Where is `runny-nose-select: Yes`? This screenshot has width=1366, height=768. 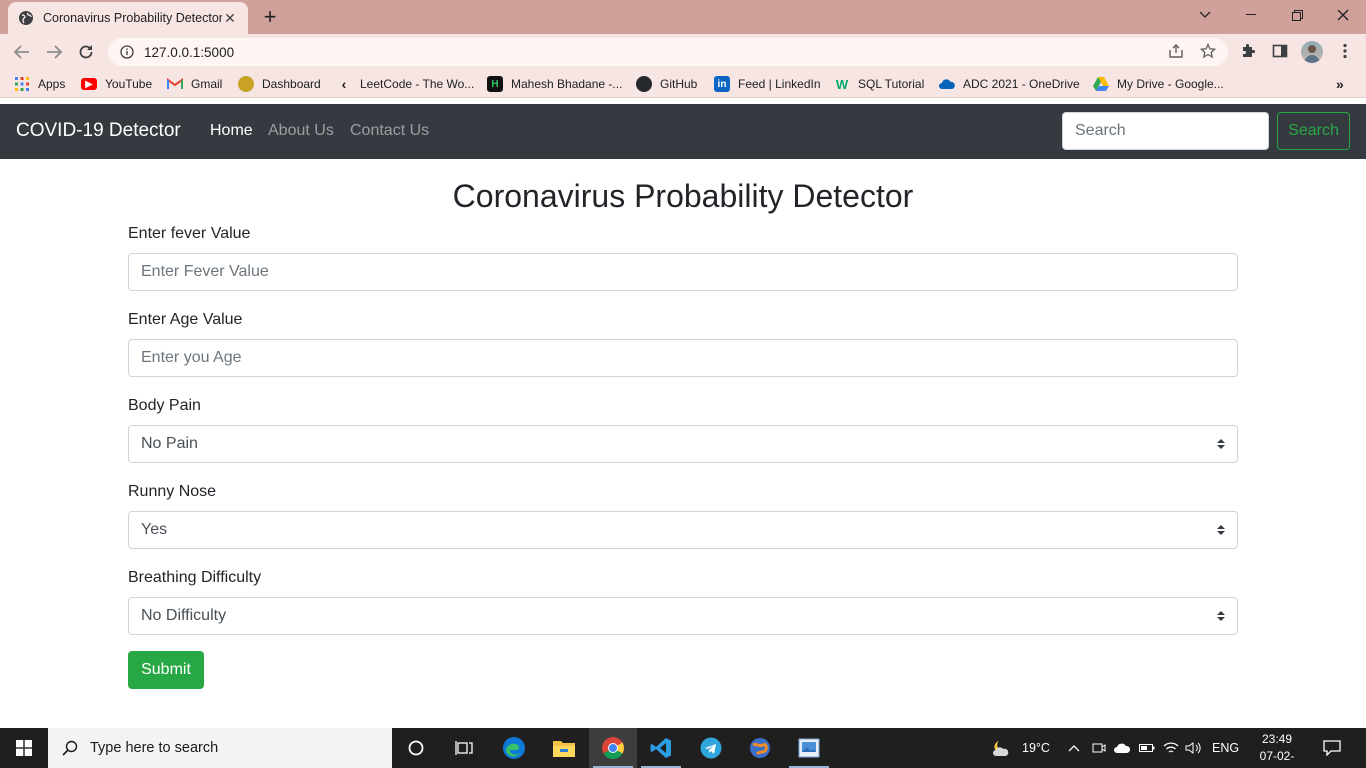 runny-nose-select: Yes is located at coordinates (683, 530).